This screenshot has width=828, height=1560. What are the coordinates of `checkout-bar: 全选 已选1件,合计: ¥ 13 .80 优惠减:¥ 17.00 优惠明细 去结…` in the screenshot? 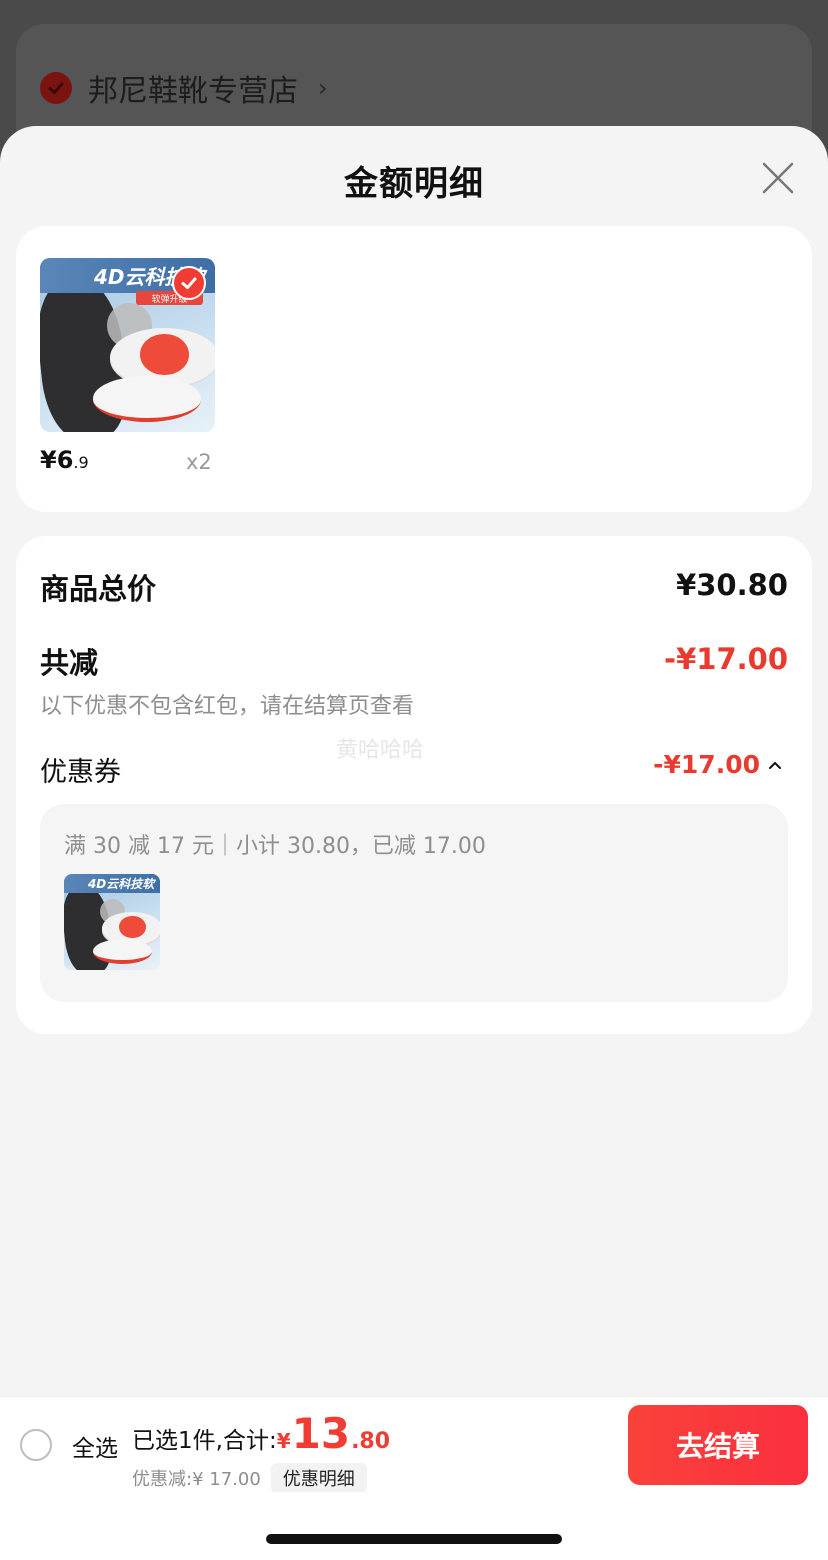 It's located at (414, 1444).